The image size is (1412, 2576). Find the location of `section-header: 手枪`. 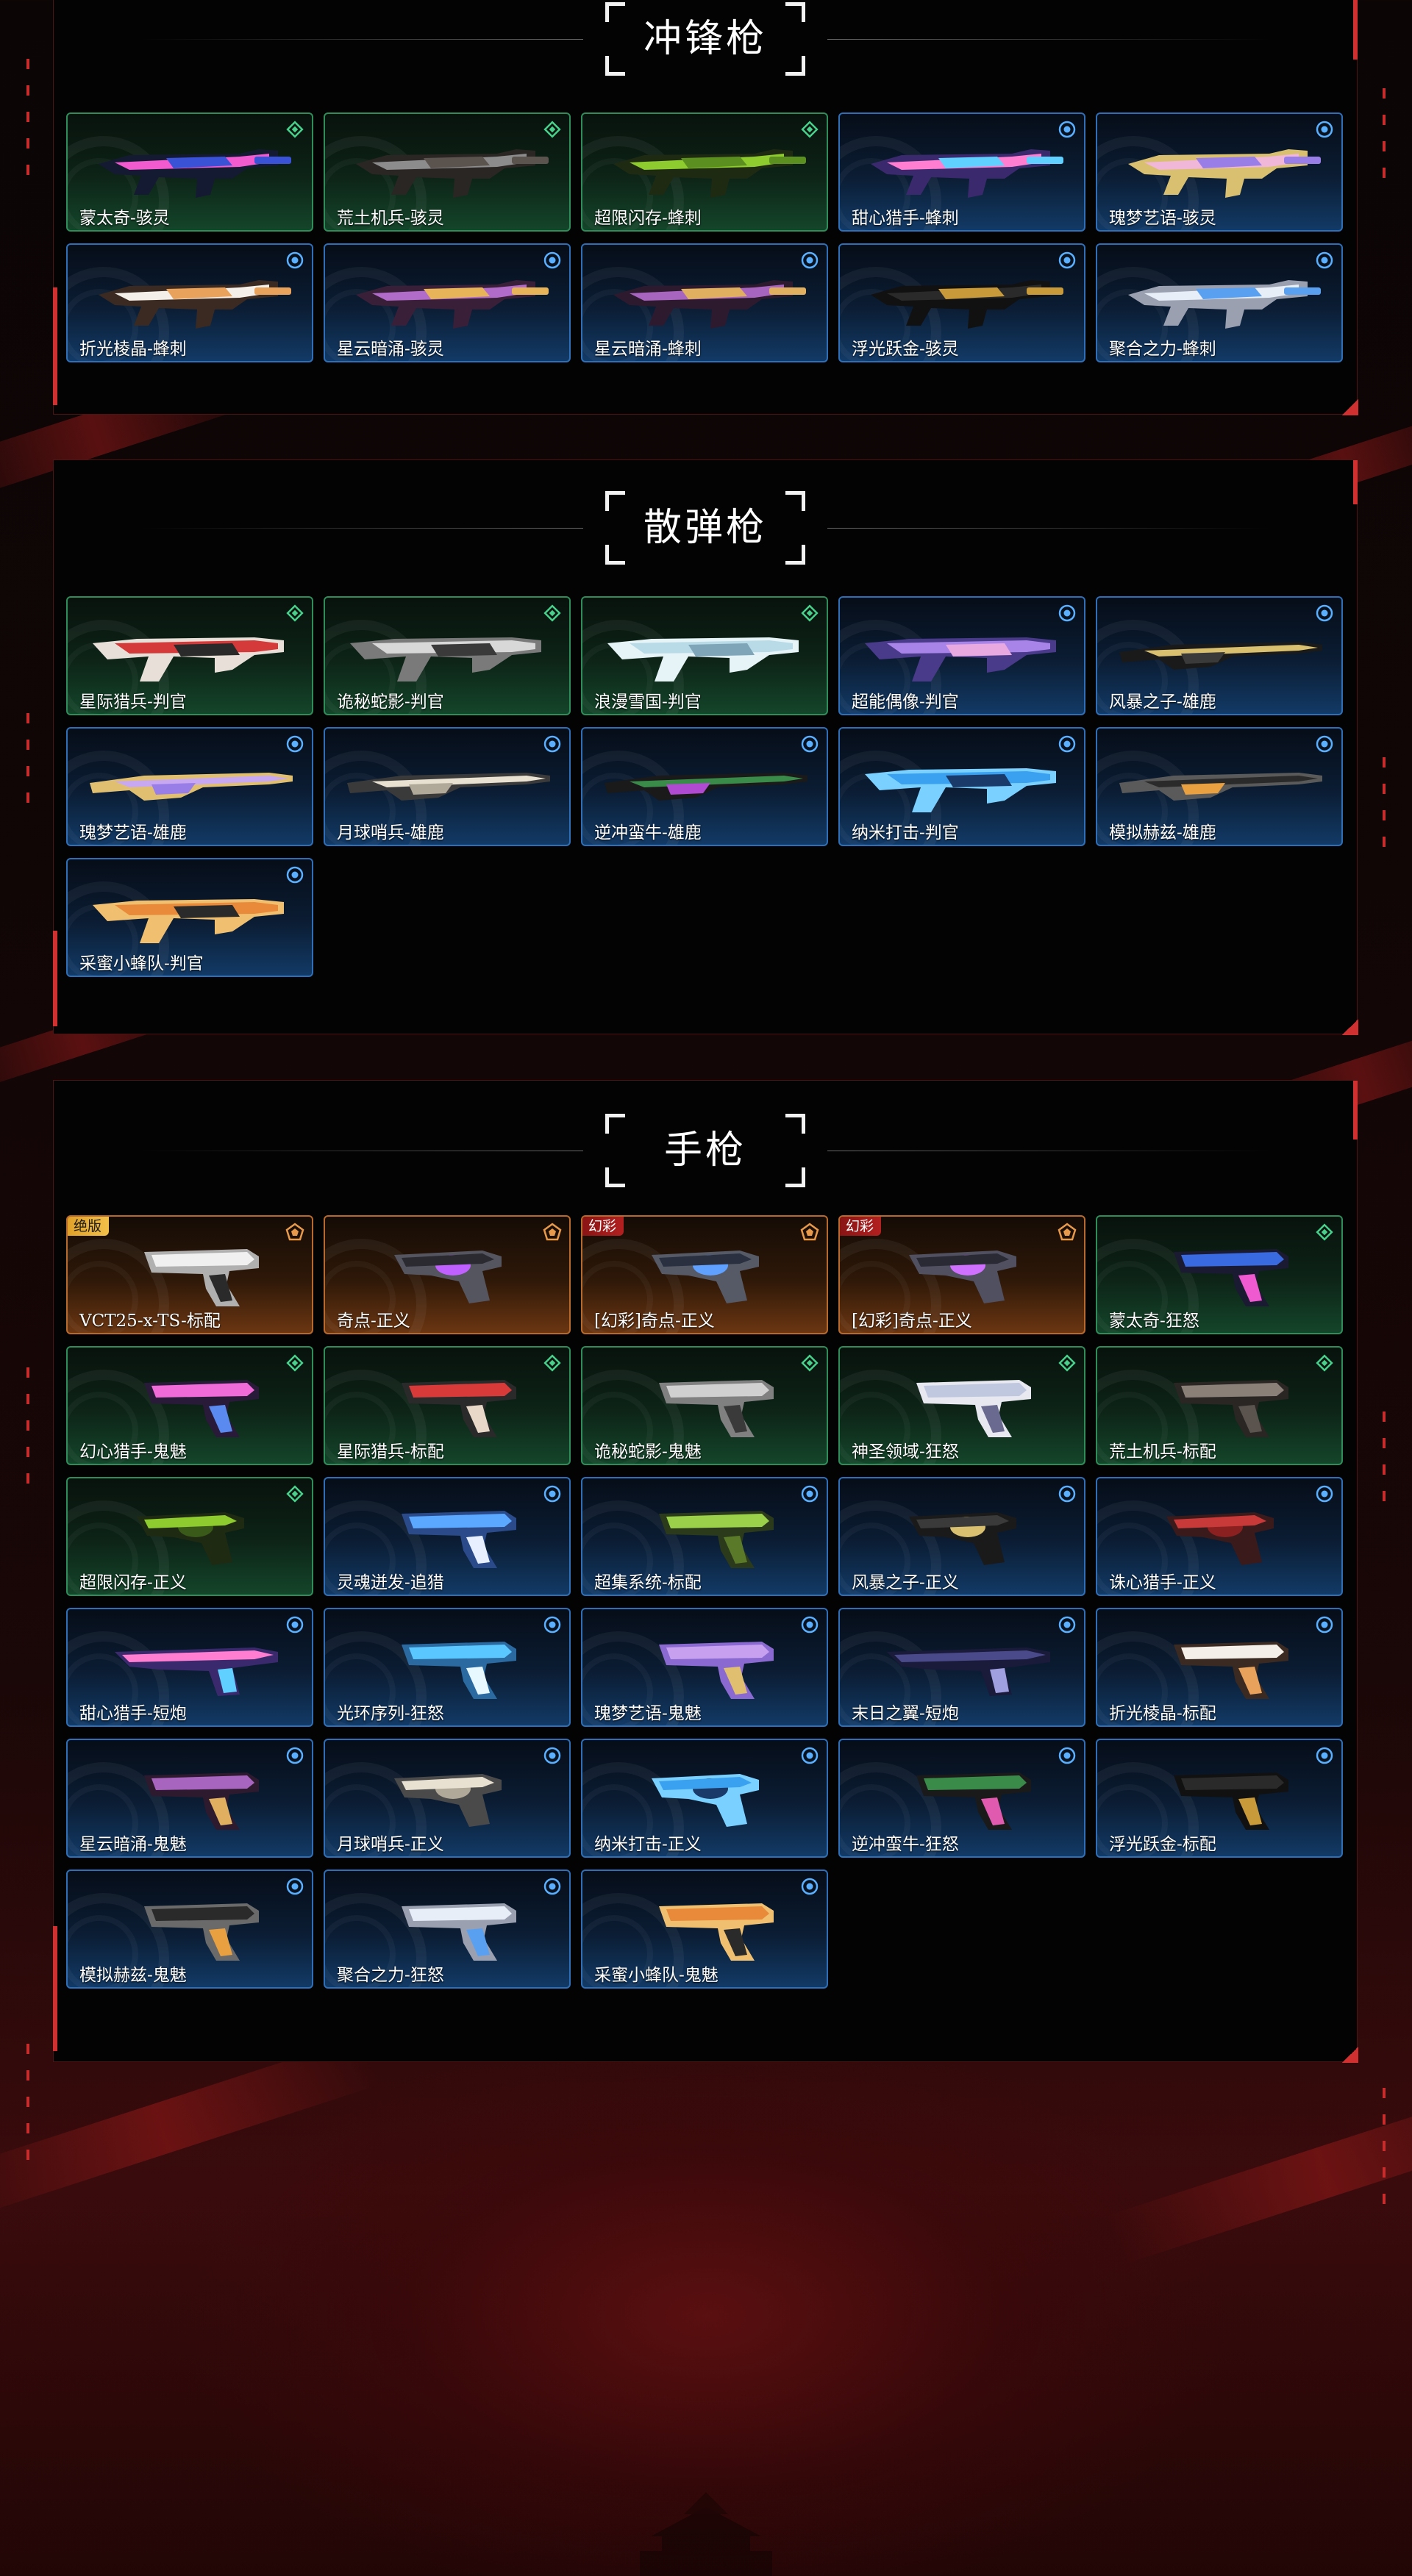

section-header: 手枪 is located at coordinates (705, 1150).